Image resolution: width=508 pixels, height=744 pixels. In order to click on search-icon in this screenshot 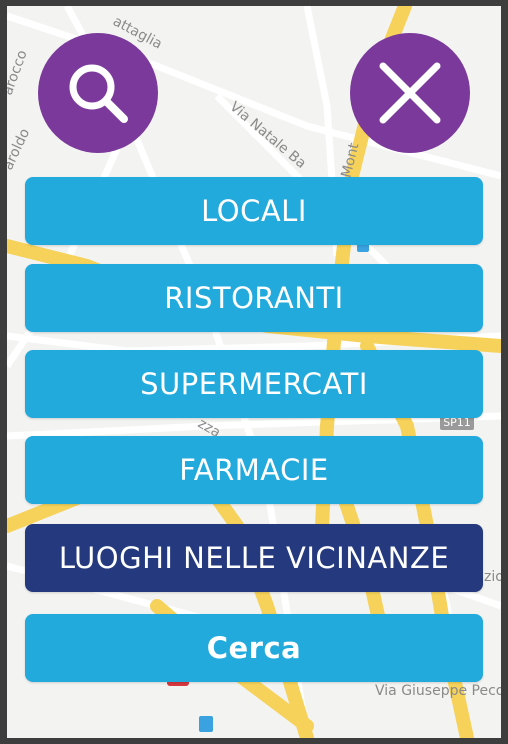, I will do `click(98, 93)`.